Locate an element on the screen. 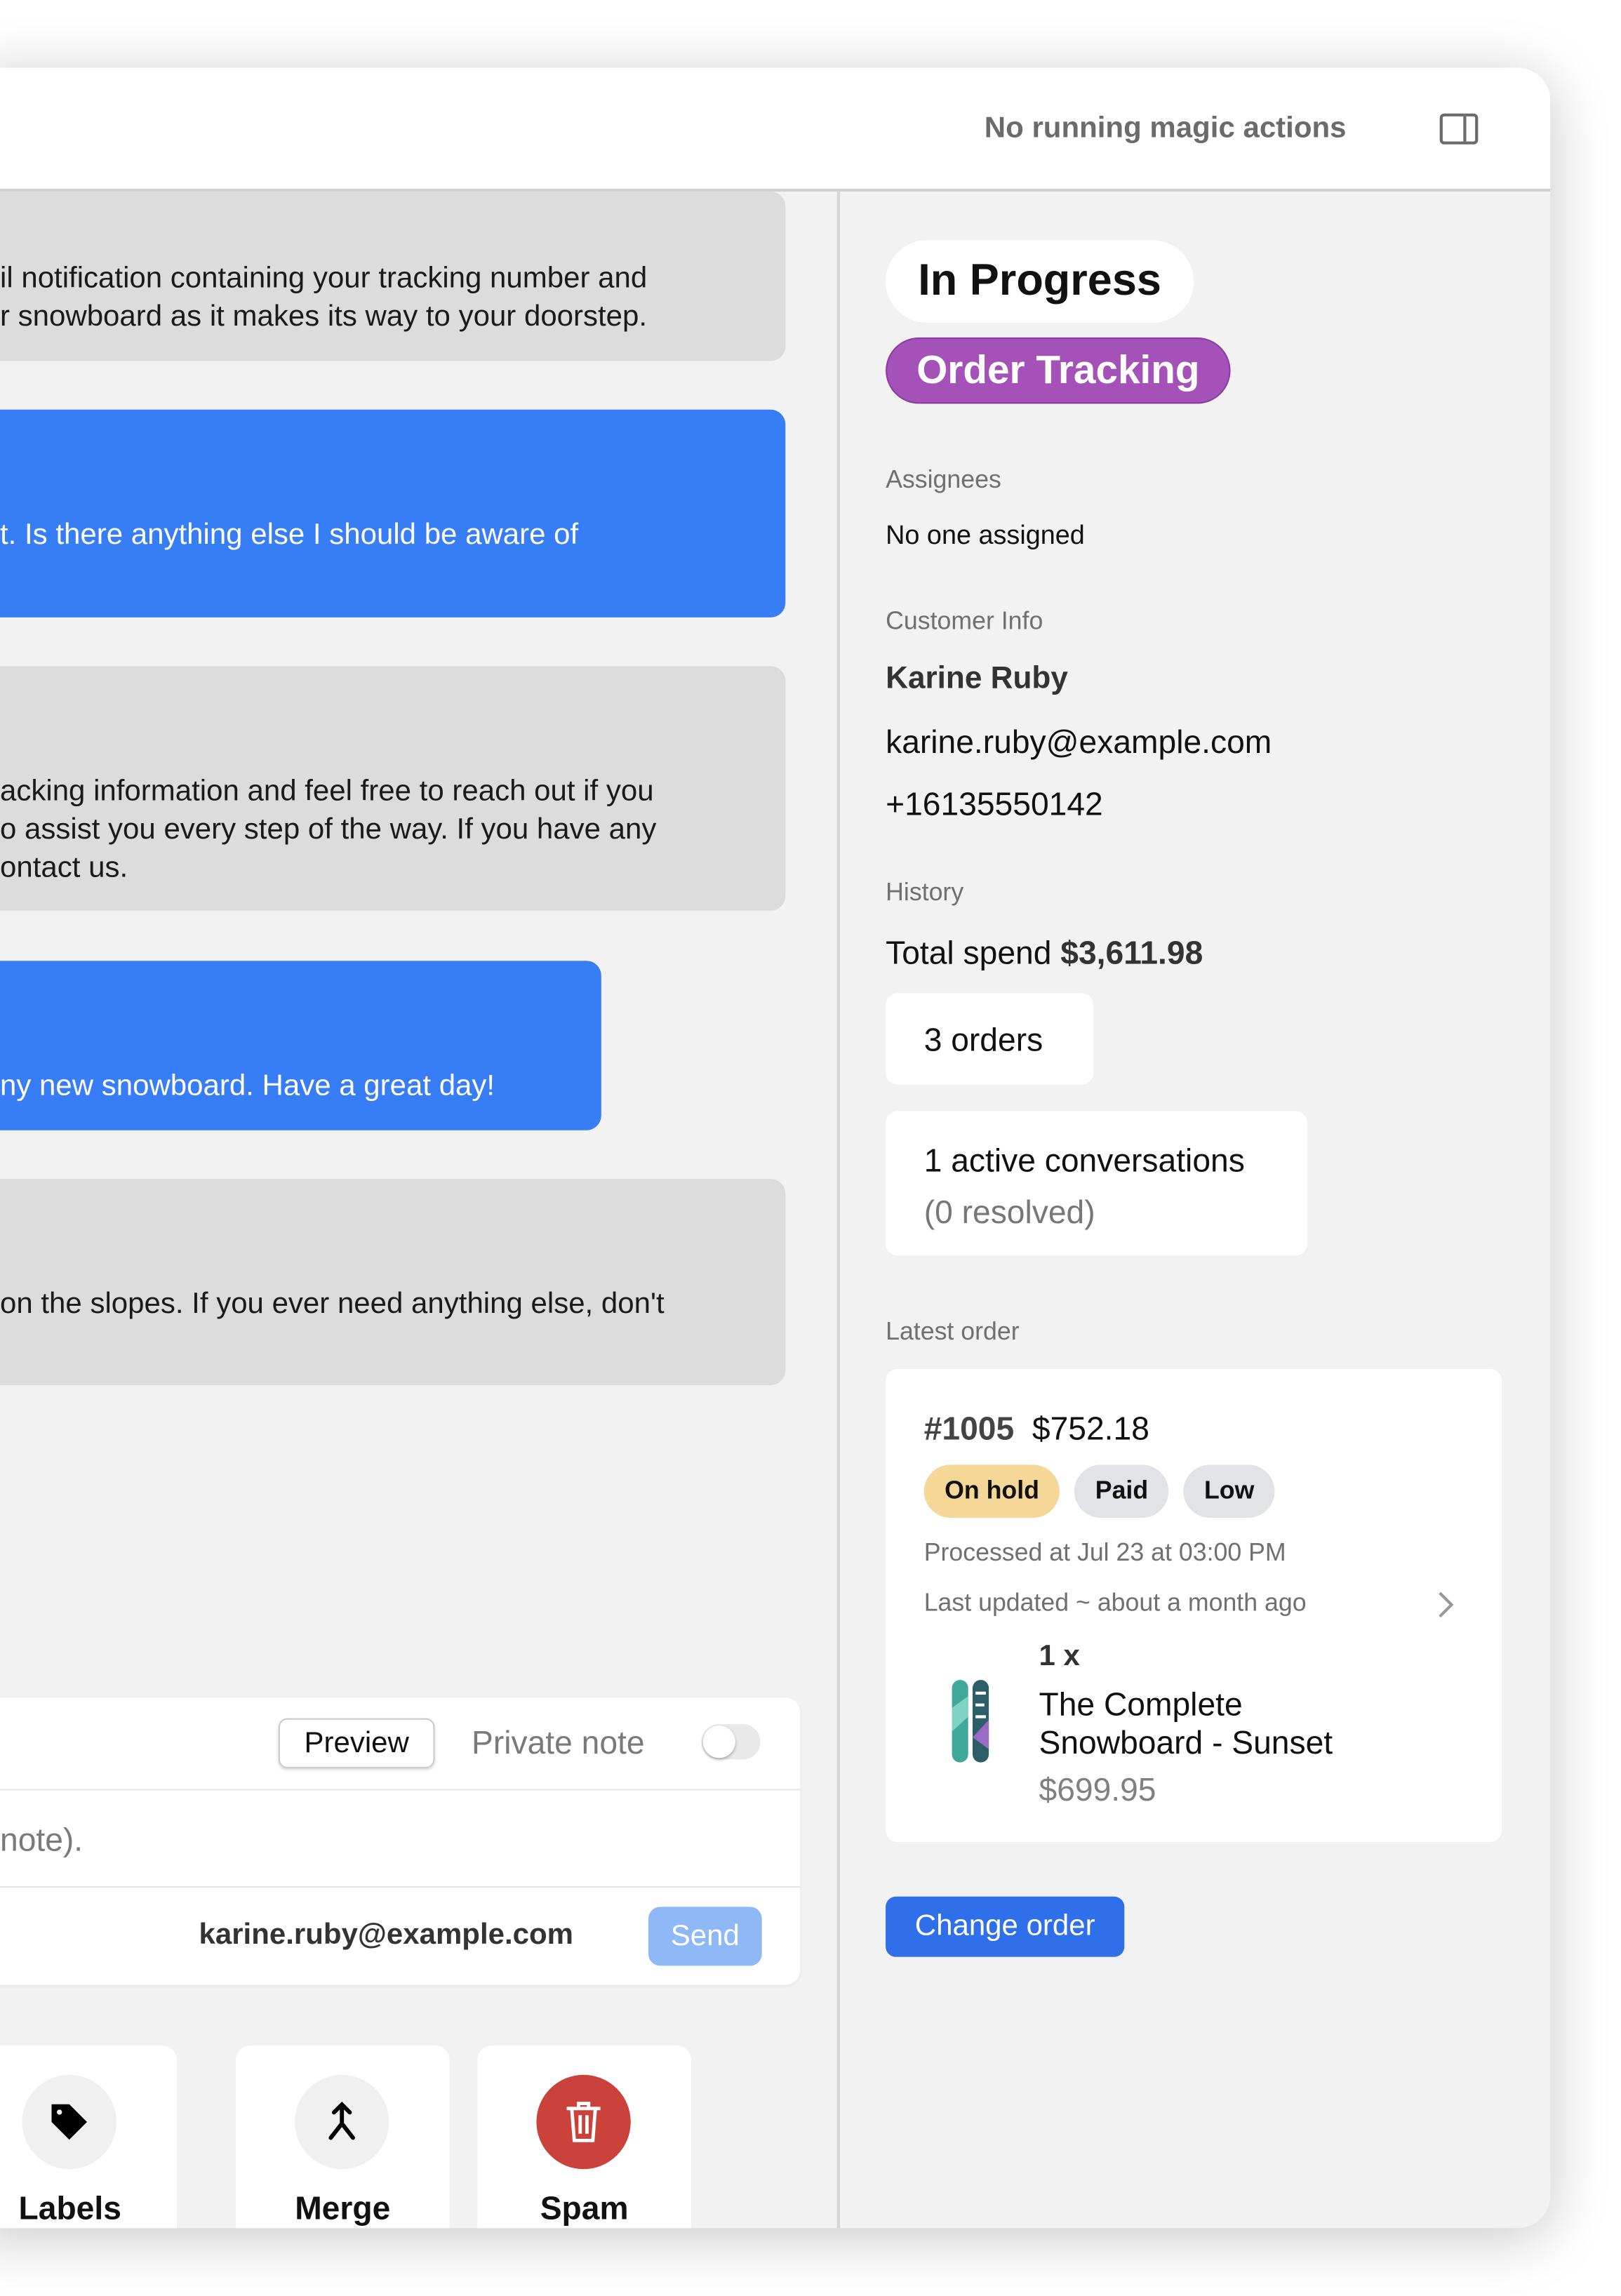  order-number: #1005 is located at coordinates (969, 1429).